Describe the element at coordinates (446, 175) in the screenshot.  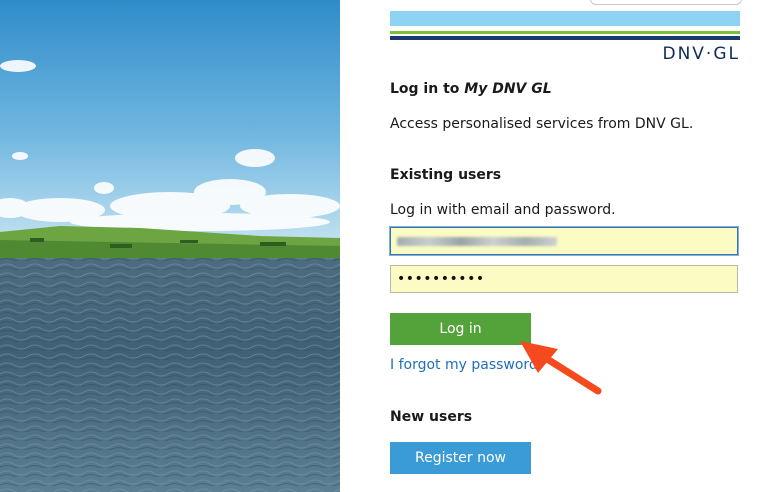
I see `existing-users-heading: Existing users` at that location.